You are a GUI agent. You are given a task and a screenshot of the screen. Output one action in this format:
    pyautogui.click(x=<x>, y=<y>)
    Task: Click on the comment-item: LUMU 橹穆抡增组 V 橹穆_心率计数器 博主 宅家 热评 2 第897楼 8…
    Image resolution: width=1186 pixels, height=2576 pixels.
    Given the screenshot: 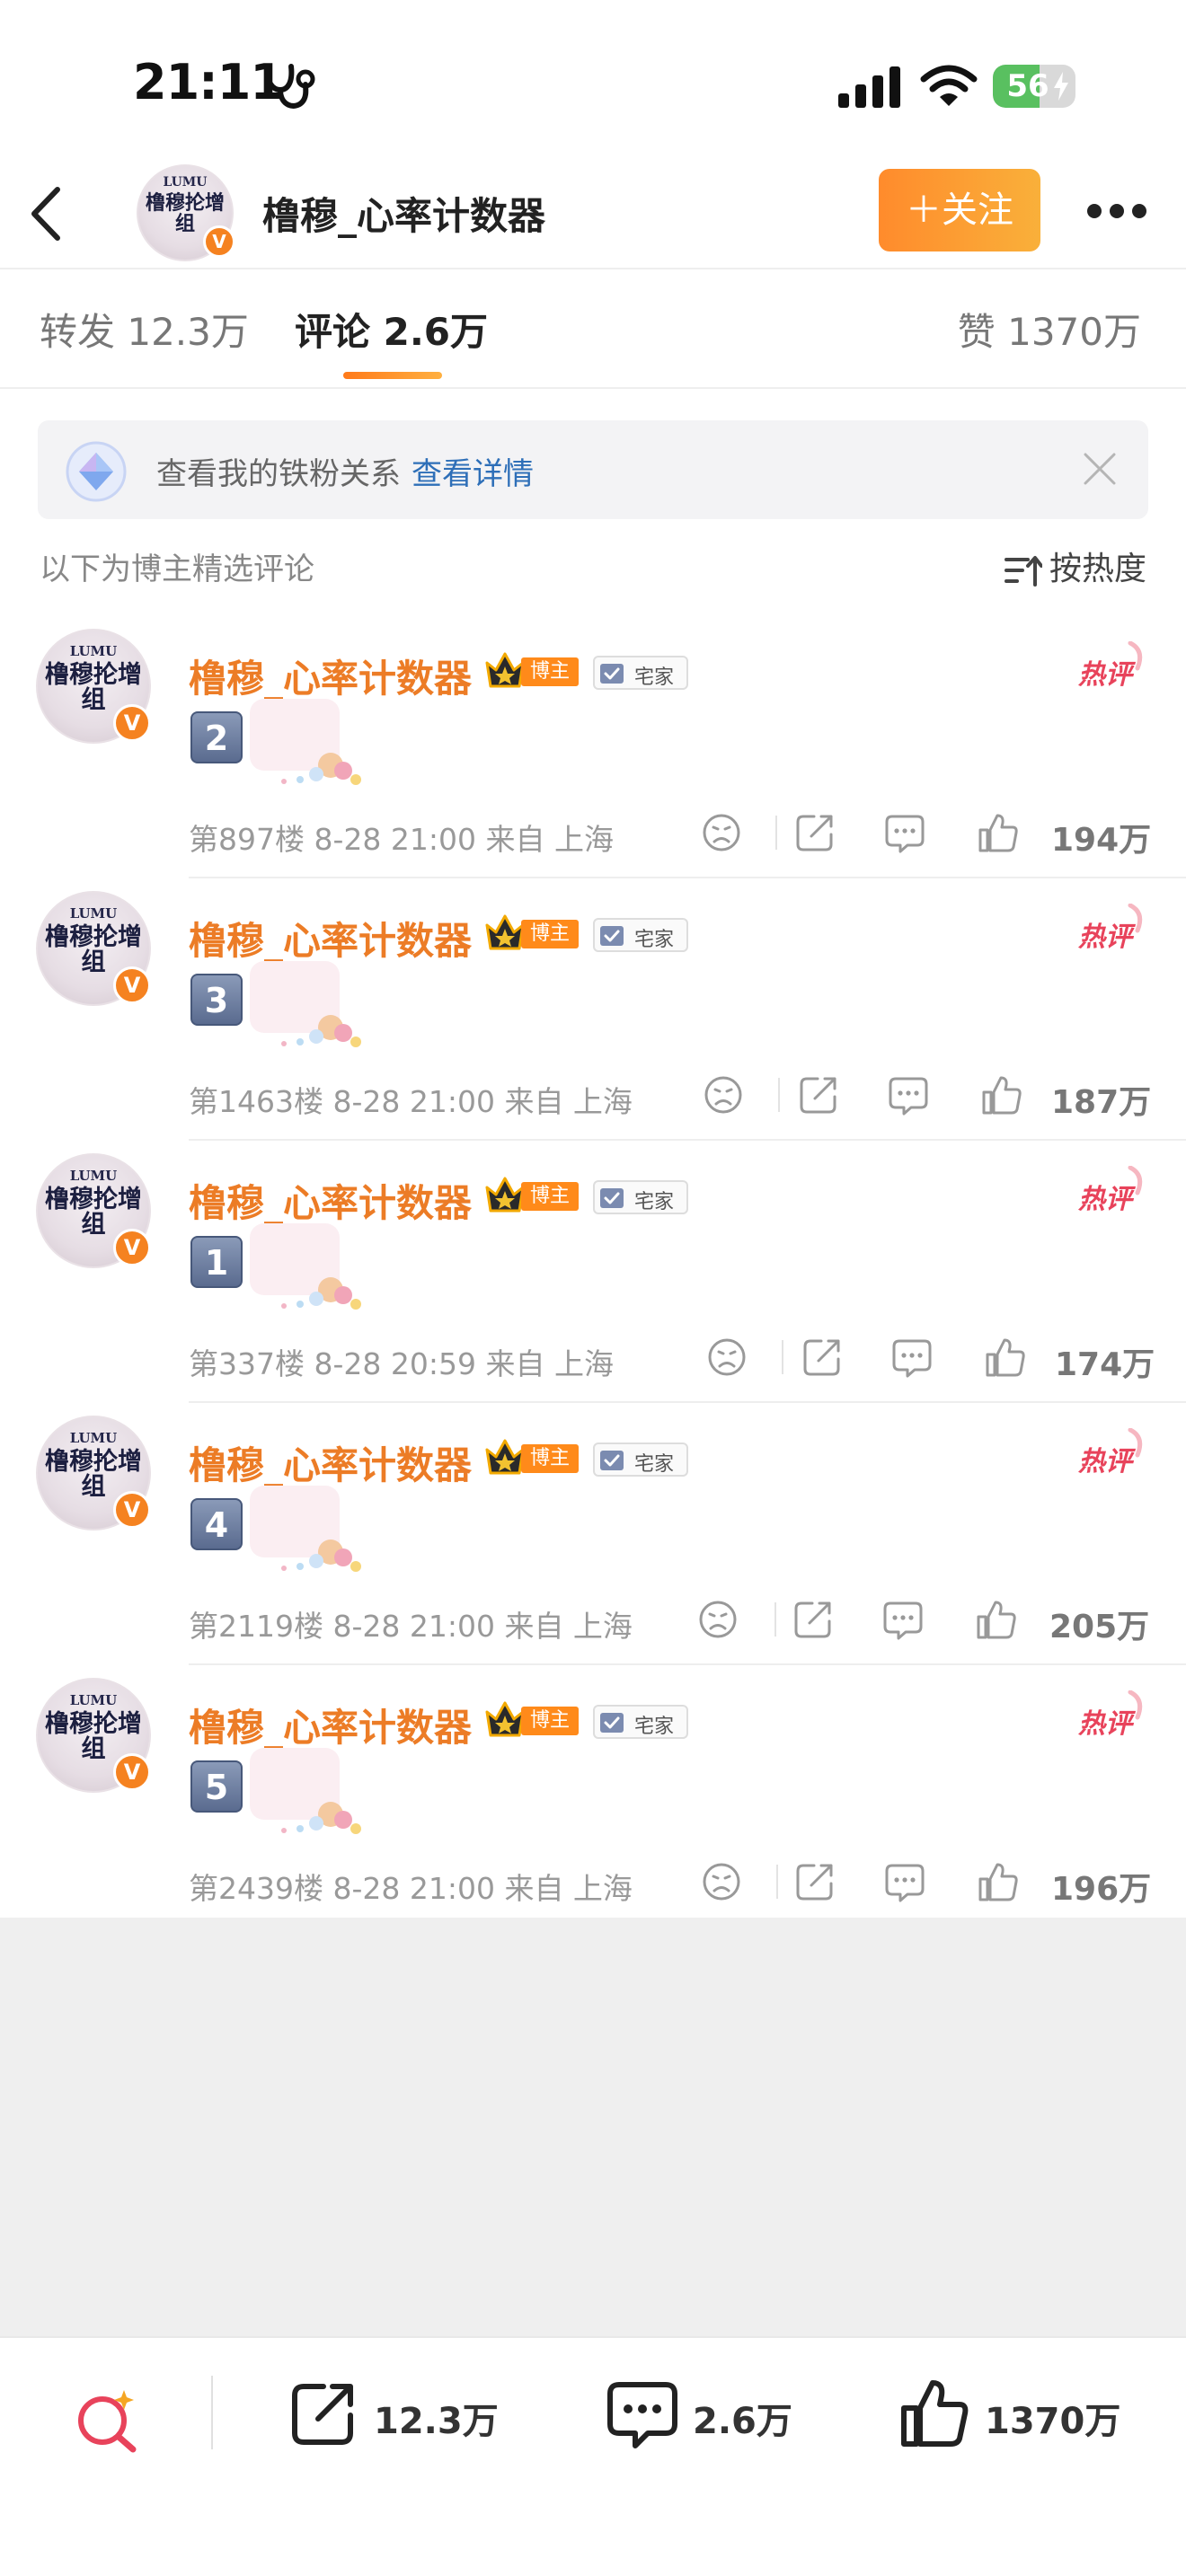 What is the action you would take?
    pyautogui.click(x=593, y=747)
    